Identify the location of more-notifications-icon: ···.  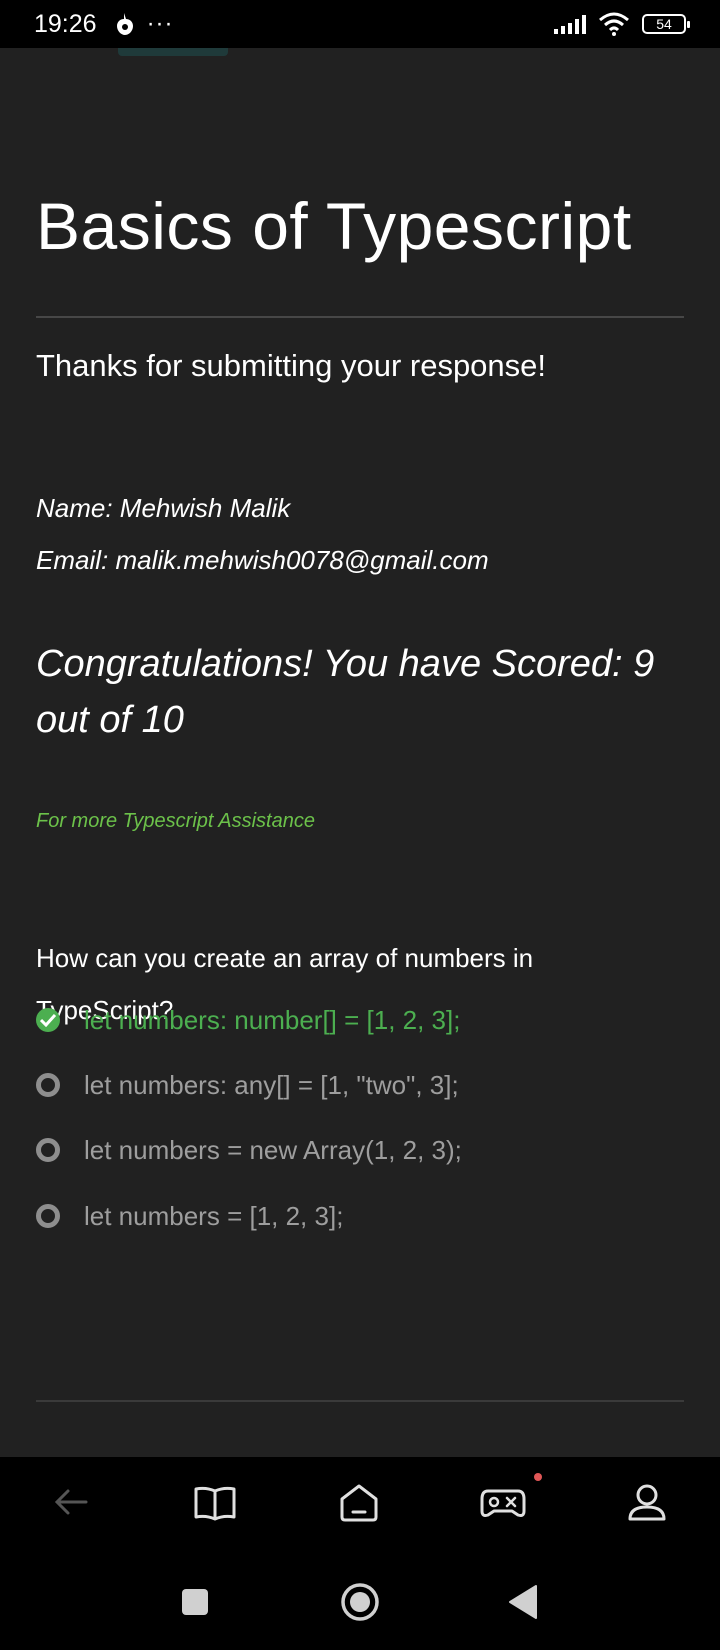
(160, 23).